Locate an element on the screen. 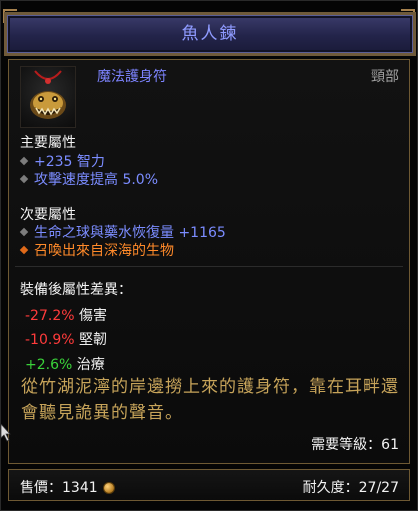  sell-price: 售價：1341 is located at coordinates (67, 487).